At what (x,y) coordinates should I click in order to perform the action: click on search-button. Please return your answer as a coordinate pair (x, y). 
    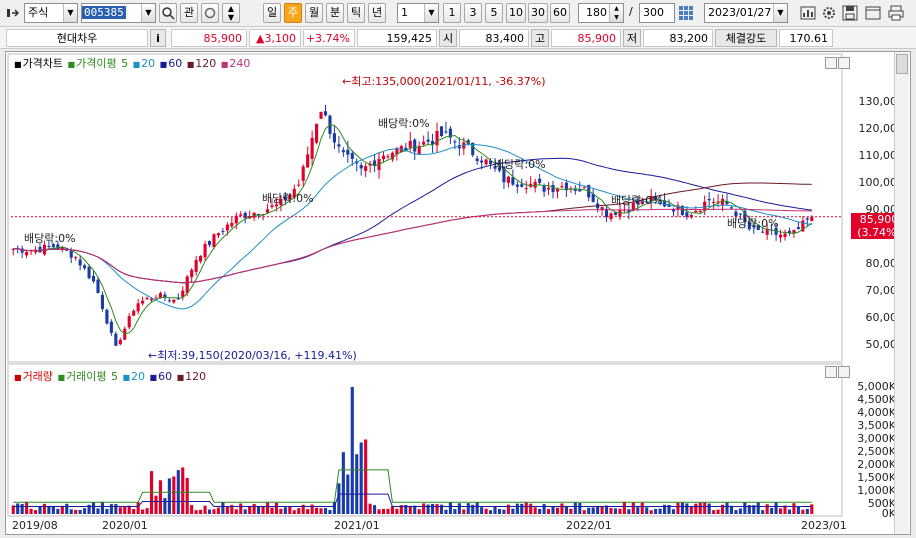
    Looking at the image, I should click on (168, 13).